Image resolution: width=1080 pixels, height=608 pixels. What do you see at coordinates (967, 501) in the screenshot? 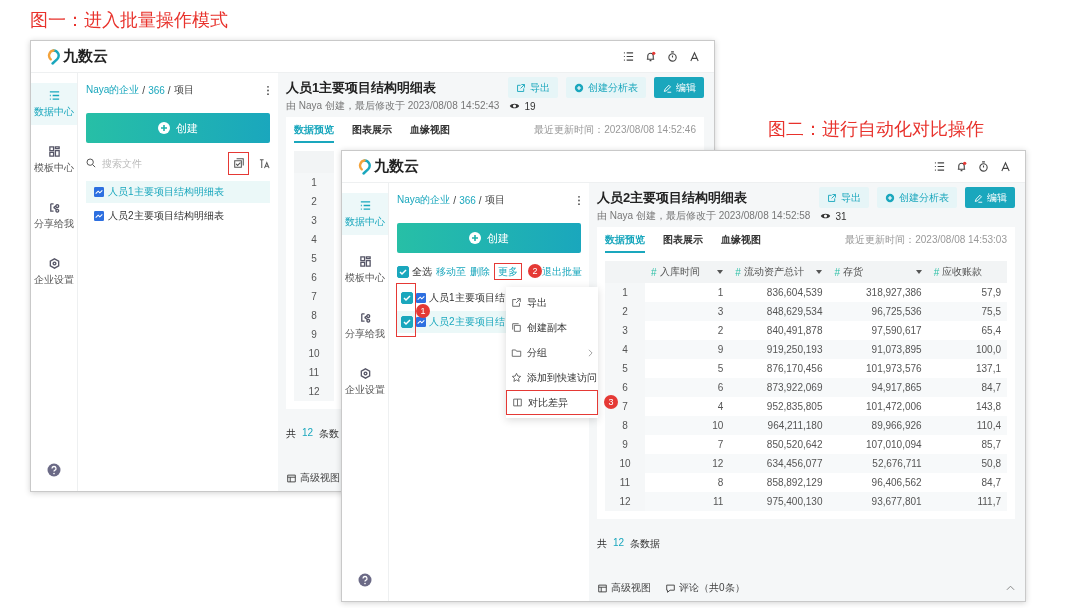
I see `table-cell: 111,7` at bounding box center [967, 501].